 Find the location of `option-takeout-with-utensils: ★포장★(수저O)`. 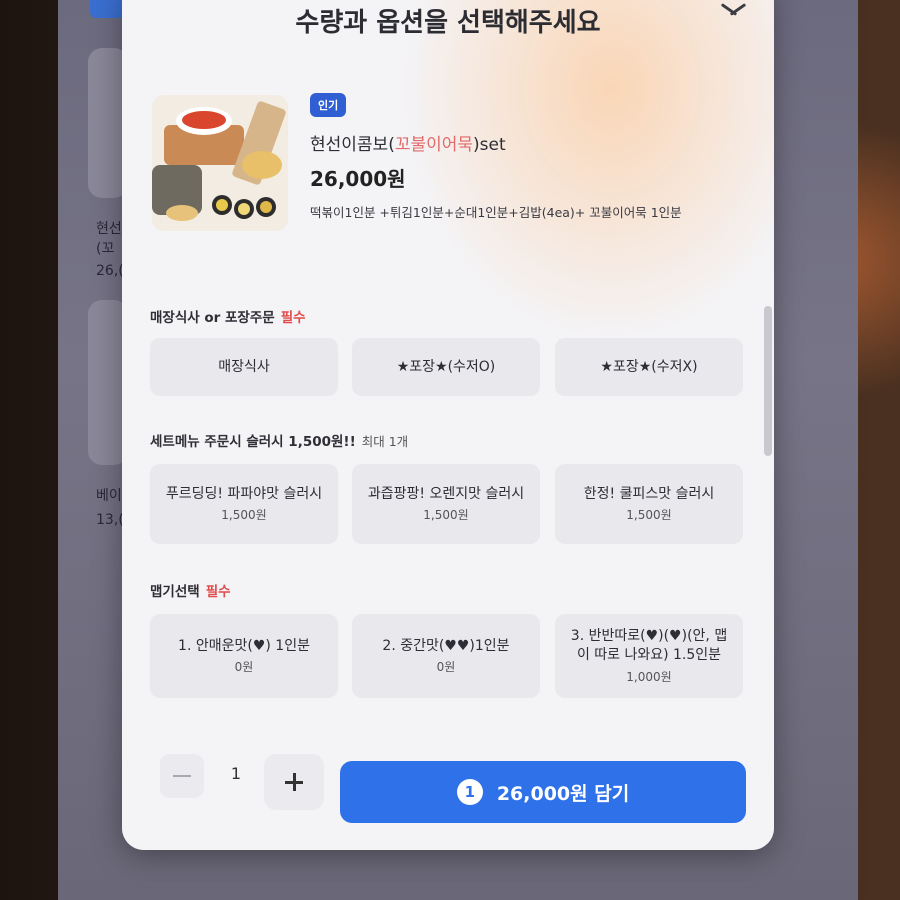

option-takeout-with-utensils: ★포장★(수저O) is located at coordinates (446, 367).